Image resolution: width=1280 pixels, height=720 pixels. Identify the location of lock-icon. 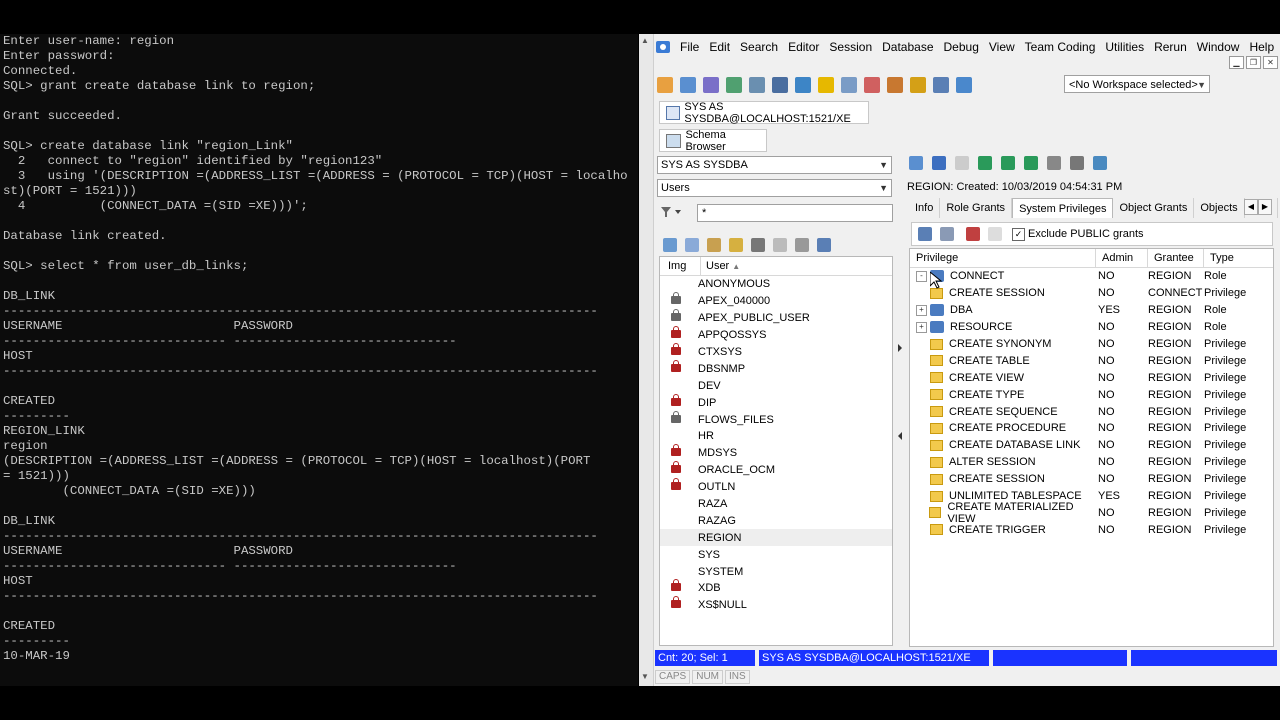
(758, 245).